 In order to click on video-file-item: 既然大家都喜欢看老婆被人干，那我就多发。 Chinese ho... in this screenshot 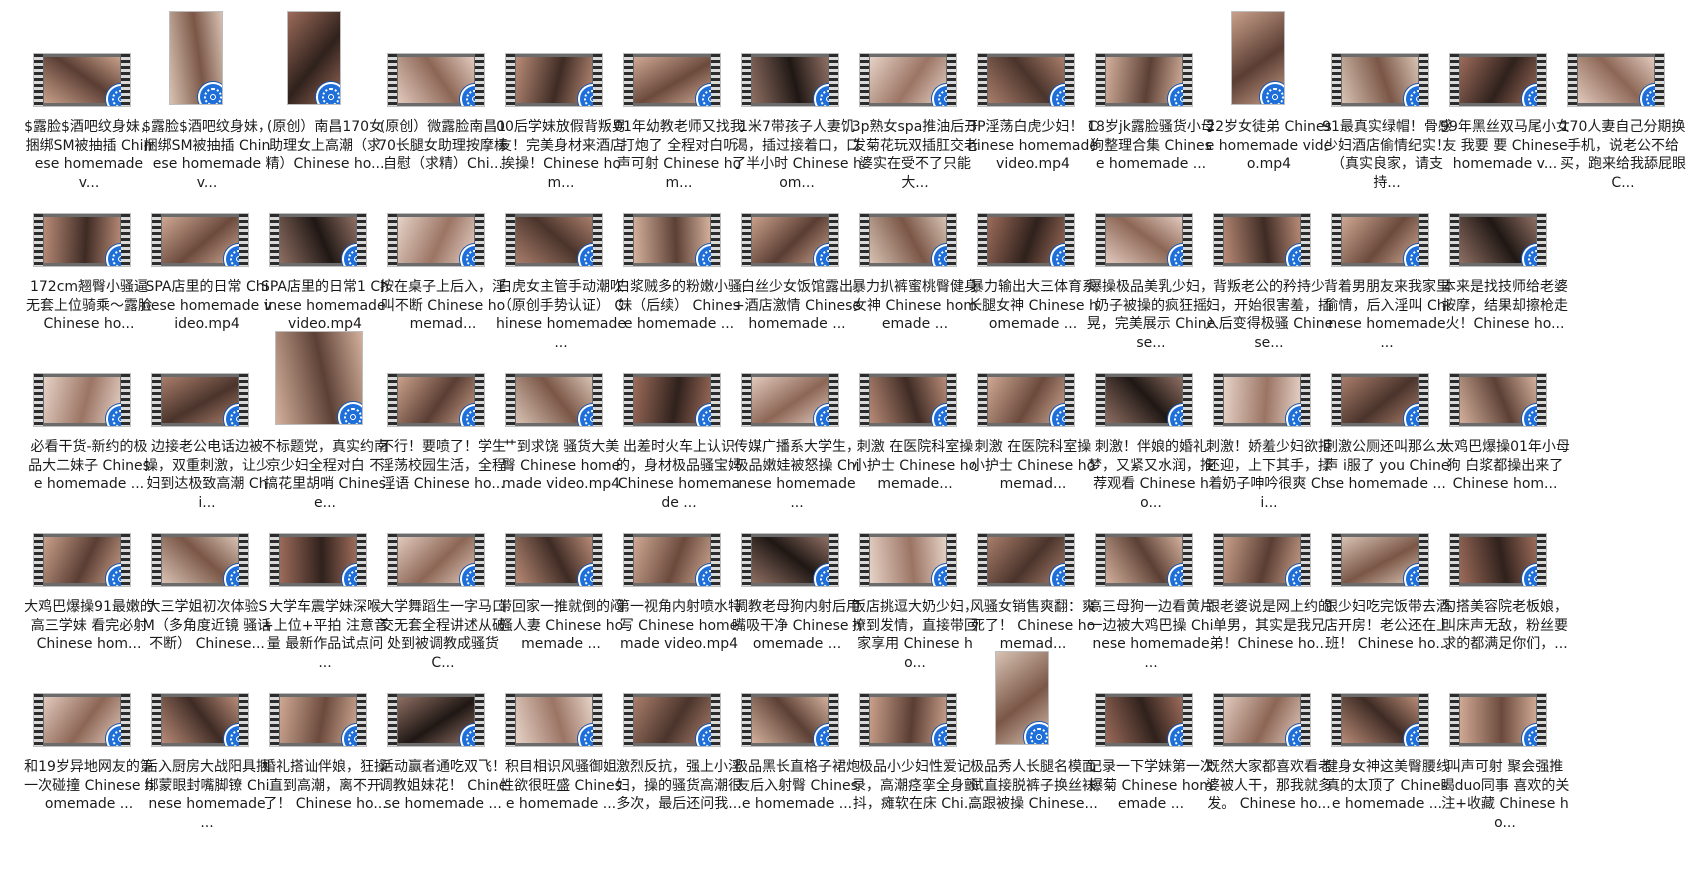, I will do `click(1269, 735)`.